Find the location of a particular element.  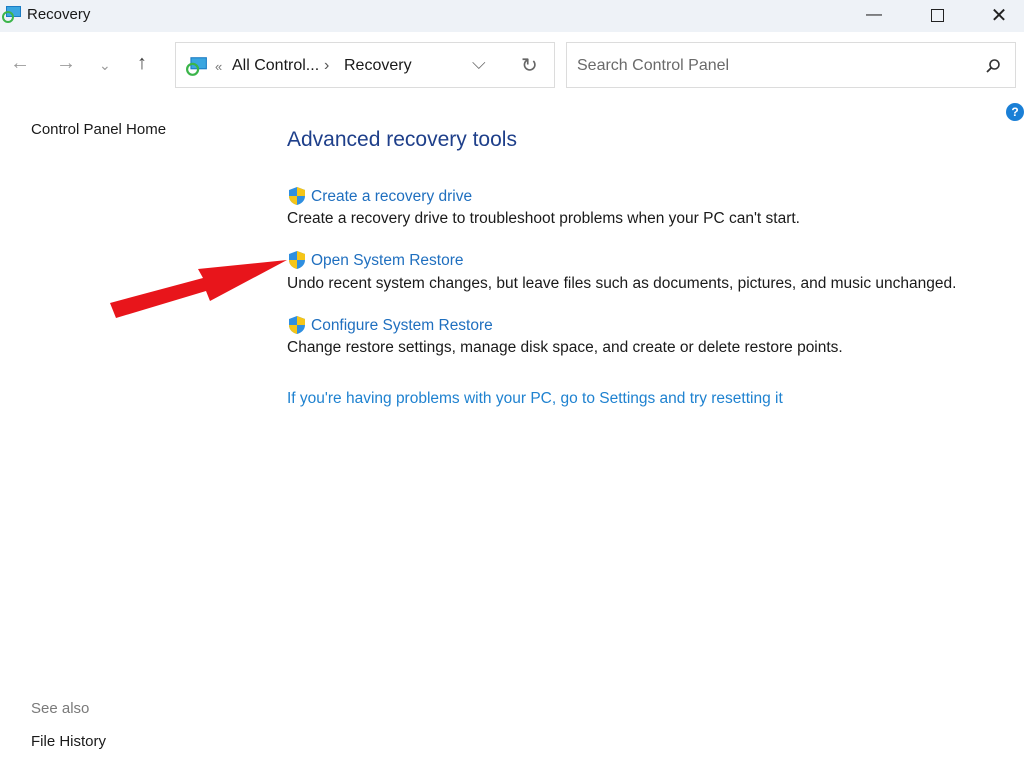

address-dropdown-icon: ⌵ is located at coordinates (479, 63).